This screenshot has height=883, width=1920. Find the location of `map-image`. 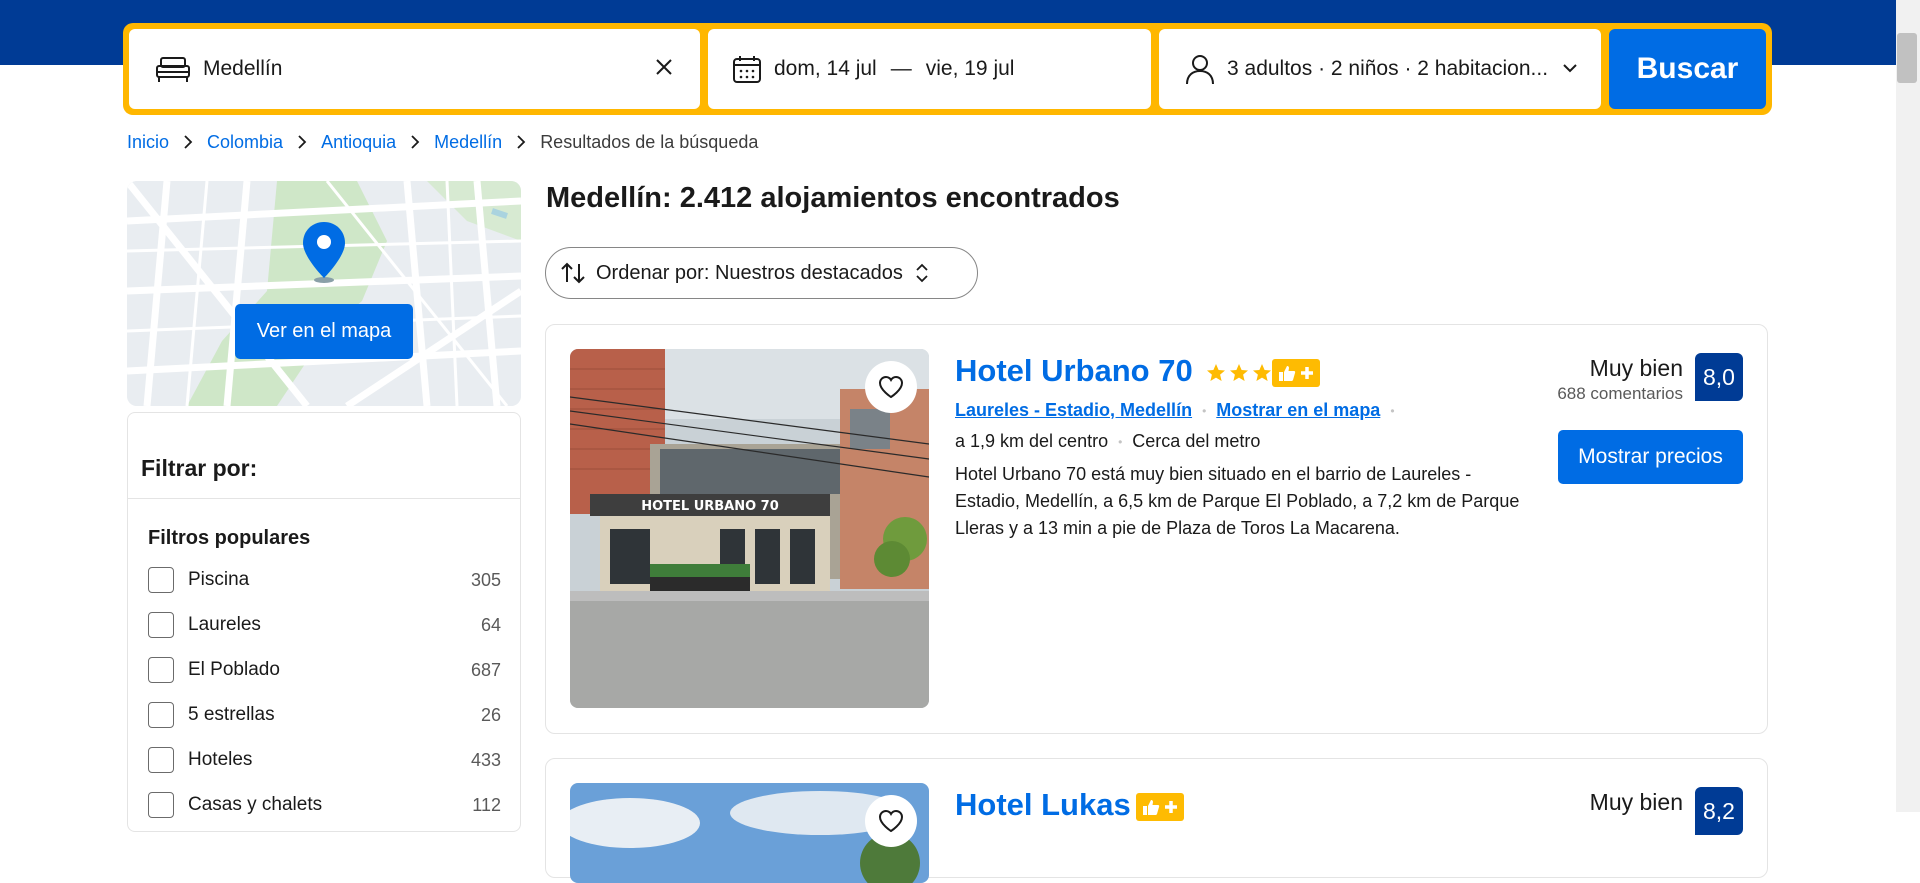

map-image is located at coordinates (324, 293).